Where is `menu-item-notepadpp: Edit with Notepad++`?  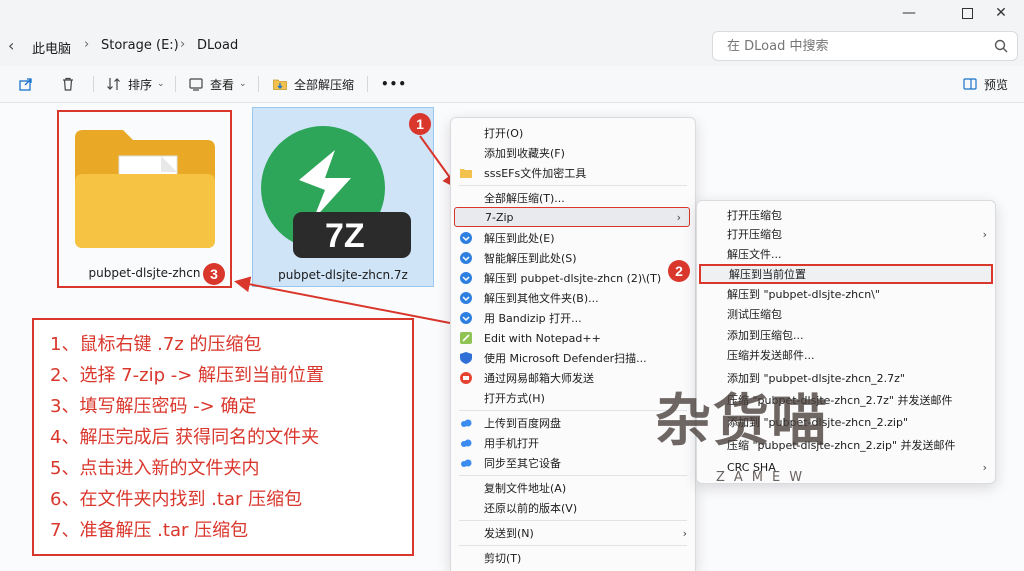
menu-item-notepadpp: Edit with Notepad++ is located at coordinates (573, 338).